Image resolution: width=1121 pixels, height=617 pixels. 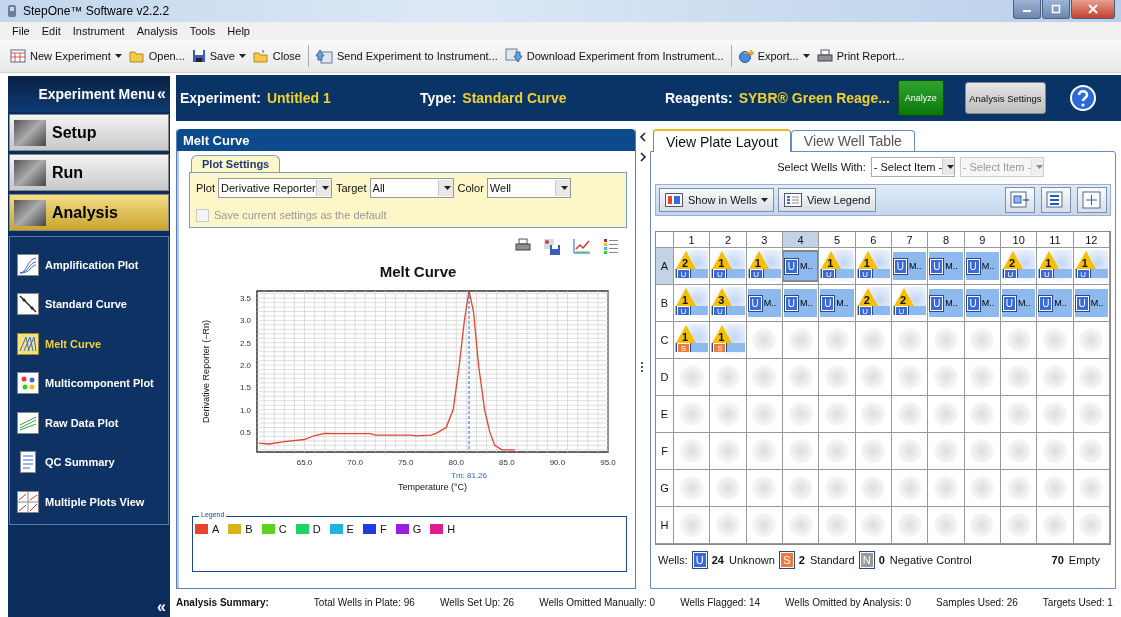 I want to click on menu-item: Multicomponent Plot, so click(x=99, y=383).